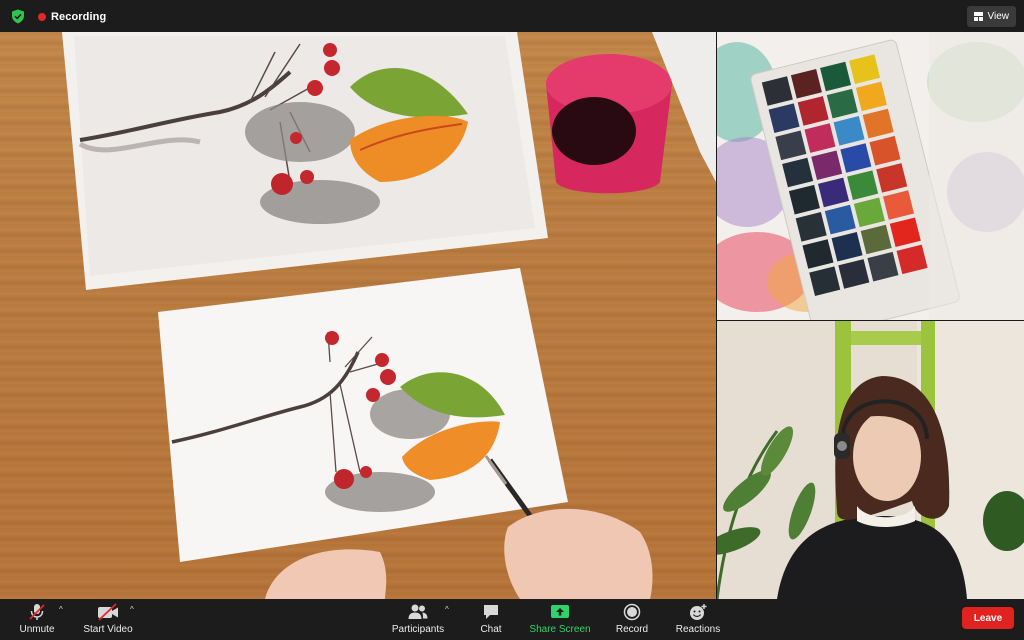  What do you see at coordinates (560, 619) in the screenshot?
I see `share-screen-button: Share Screen` at bounding box center [560, 619].